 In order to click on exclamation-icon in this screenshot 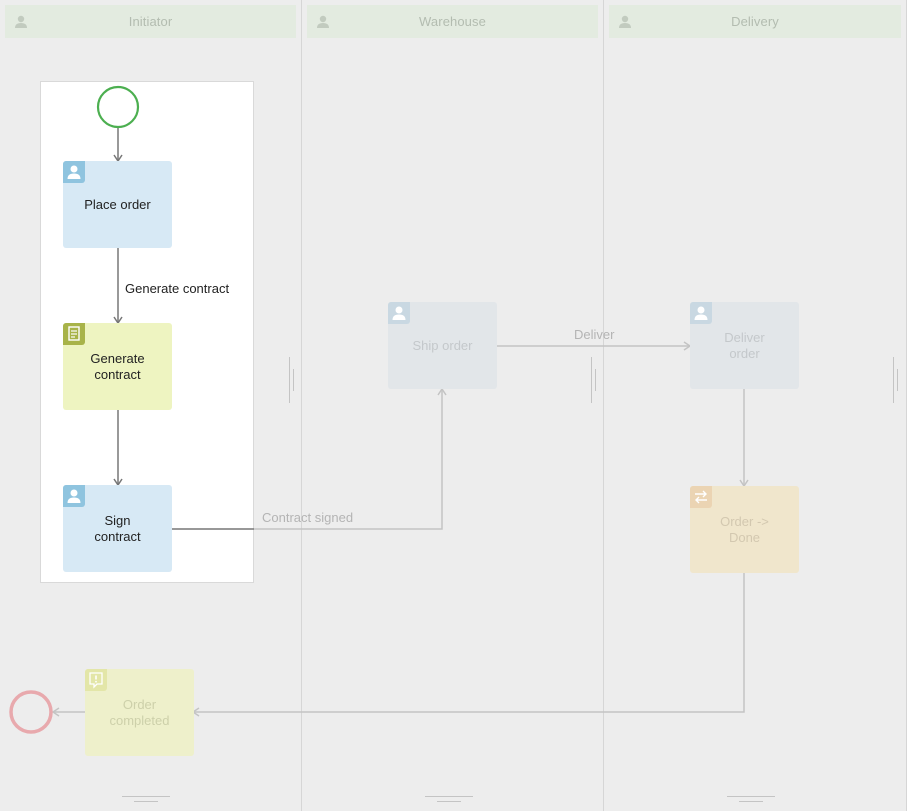, I will do `click(96, 680)`.